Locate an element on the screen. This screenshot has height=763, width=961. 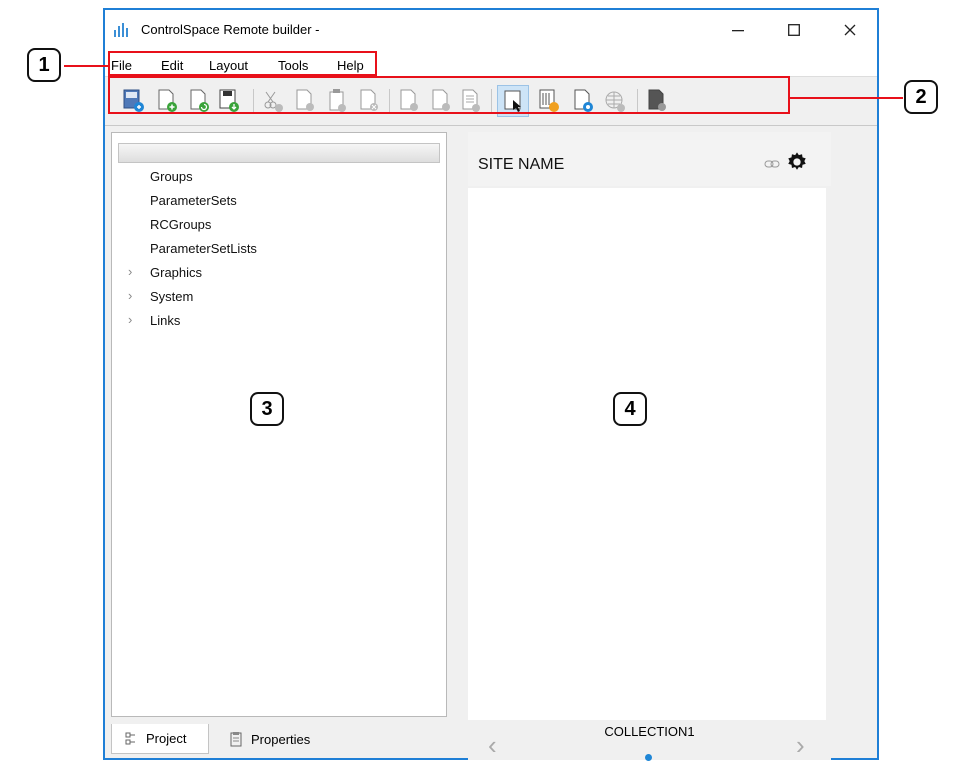
page-indicator-dot is located at coordinates (648, 757).